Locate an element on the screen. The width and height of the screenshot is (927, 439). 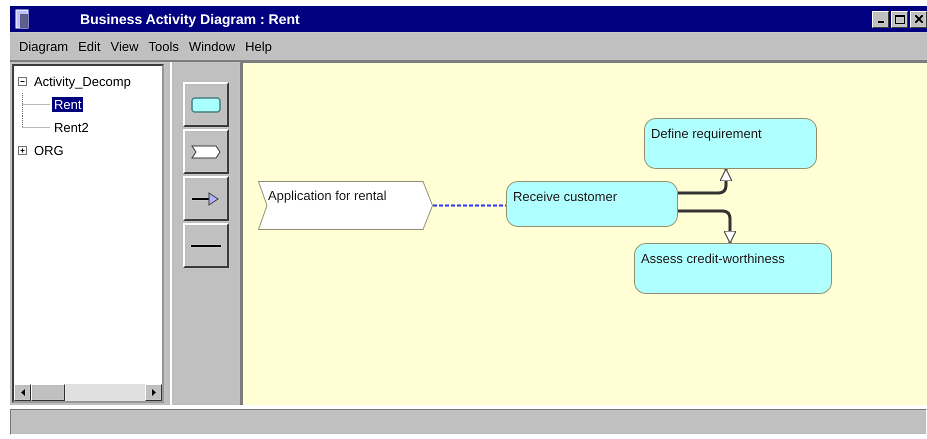
close-icon is located at coordinates (918, 19).